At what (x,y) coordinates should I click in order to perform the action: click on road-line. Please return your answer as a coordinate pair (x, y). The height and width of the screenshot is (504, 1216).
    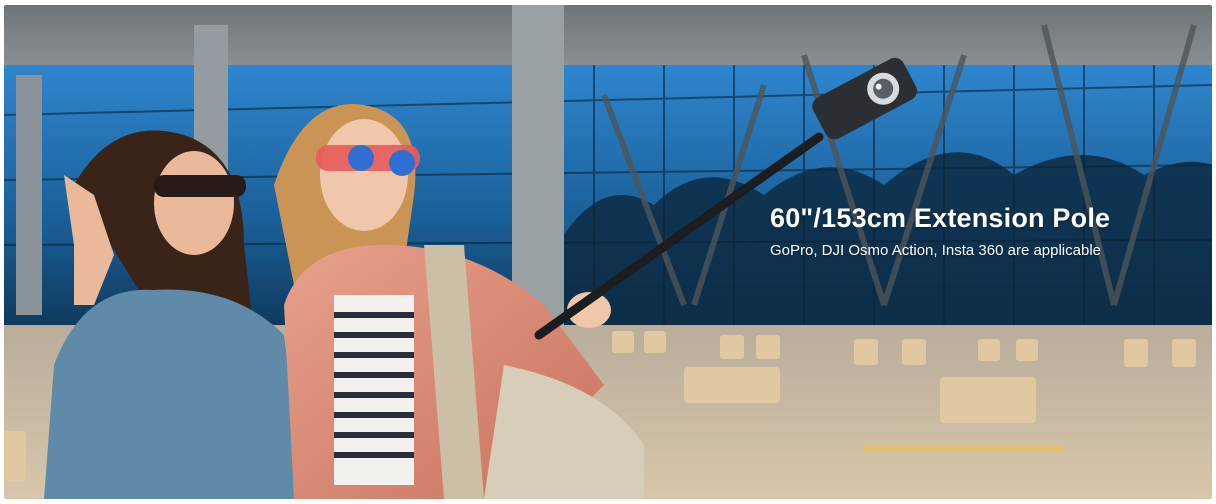
    Looking at the image, I should click on (964, 448).